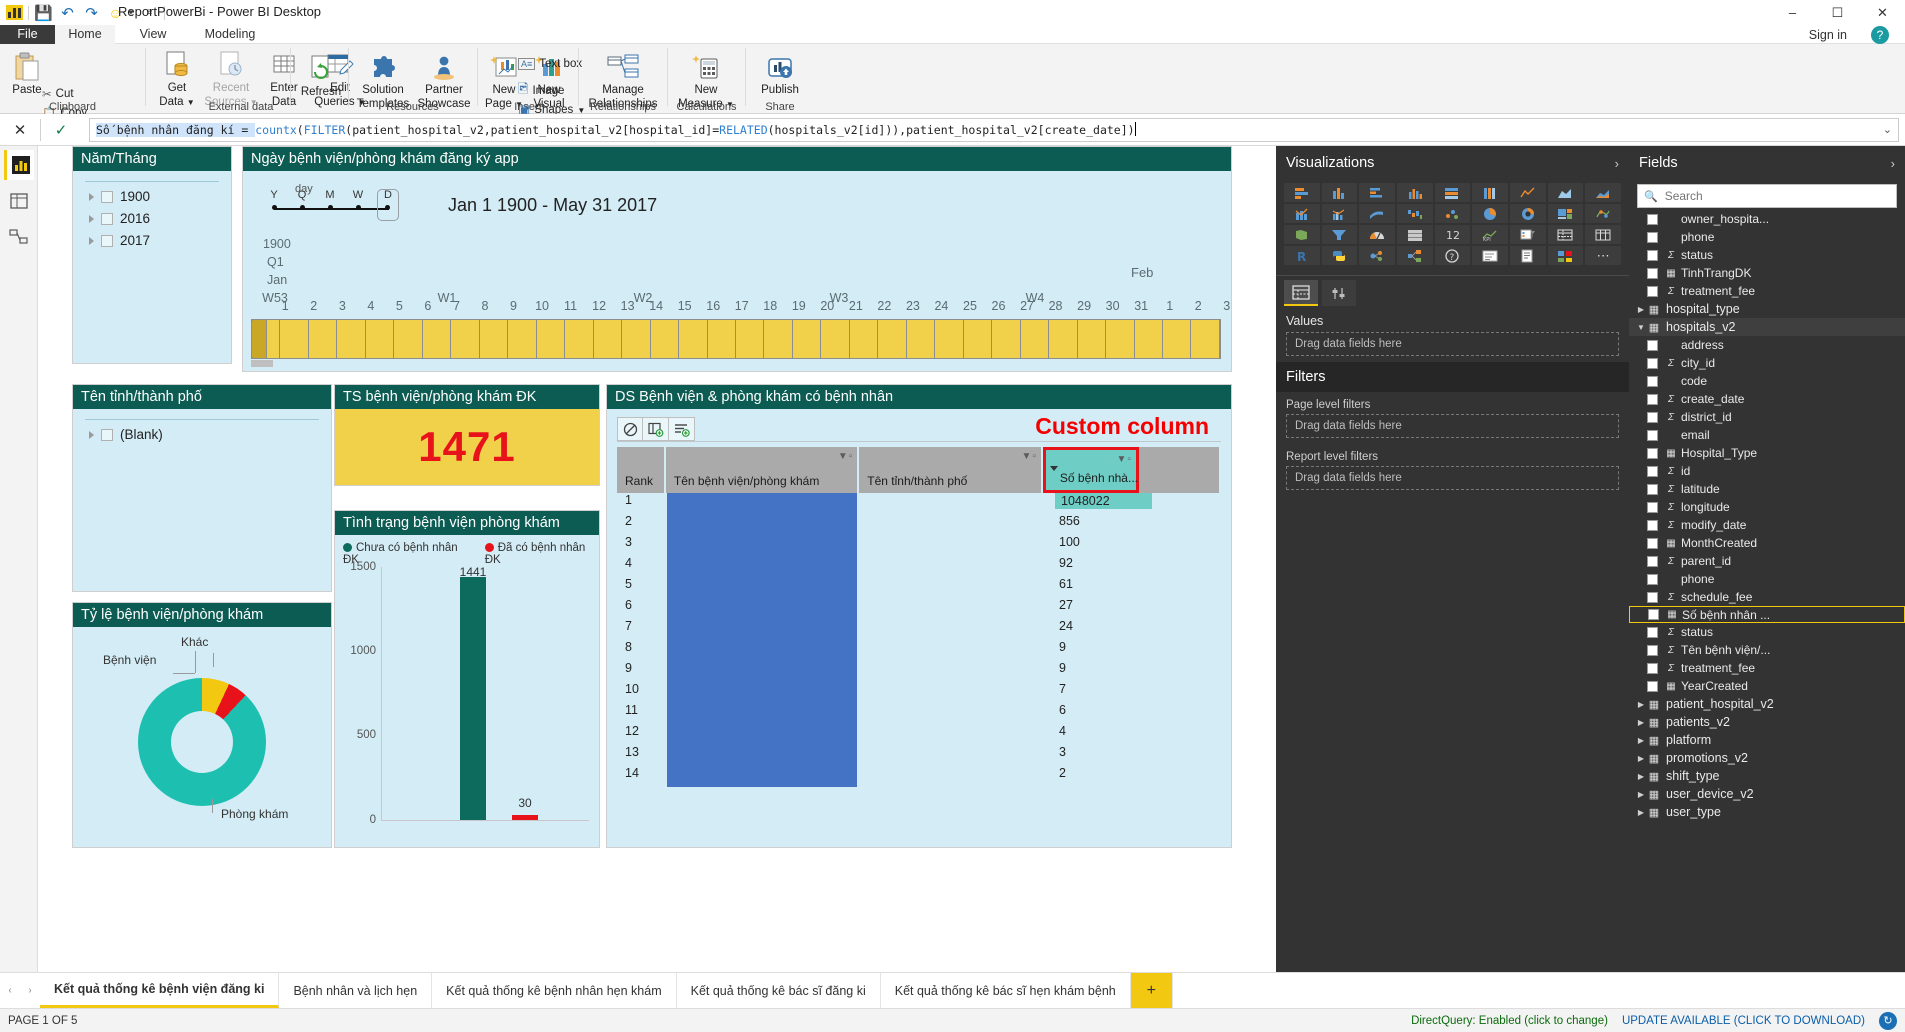  I want to click on page-tab-4: Kết quả thống kê bác sĩ đăng ki, so click(779, 990).